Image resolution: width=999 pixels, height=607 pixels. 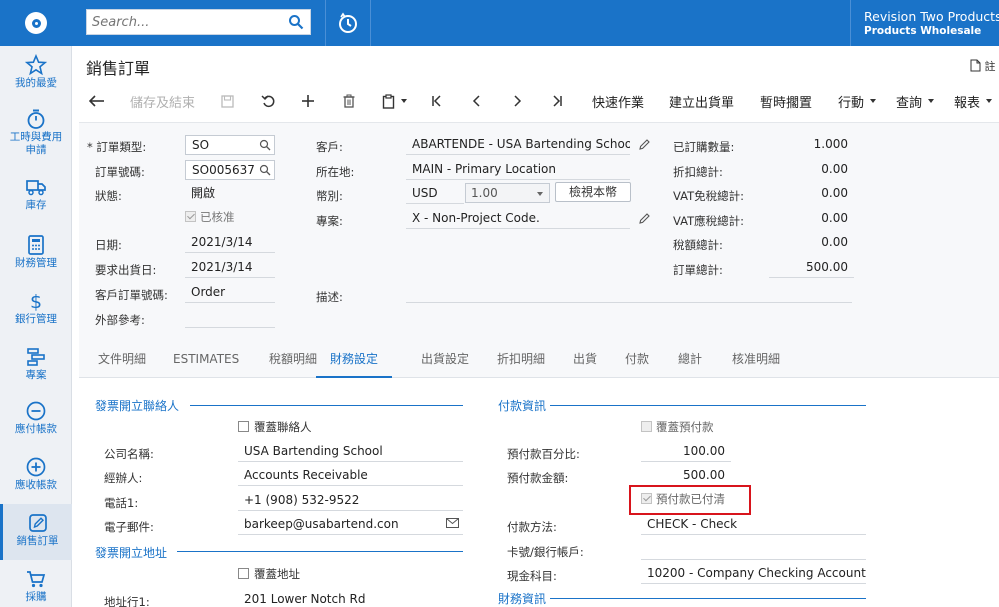 I want to click on search-input, so click(x=187, y=22).